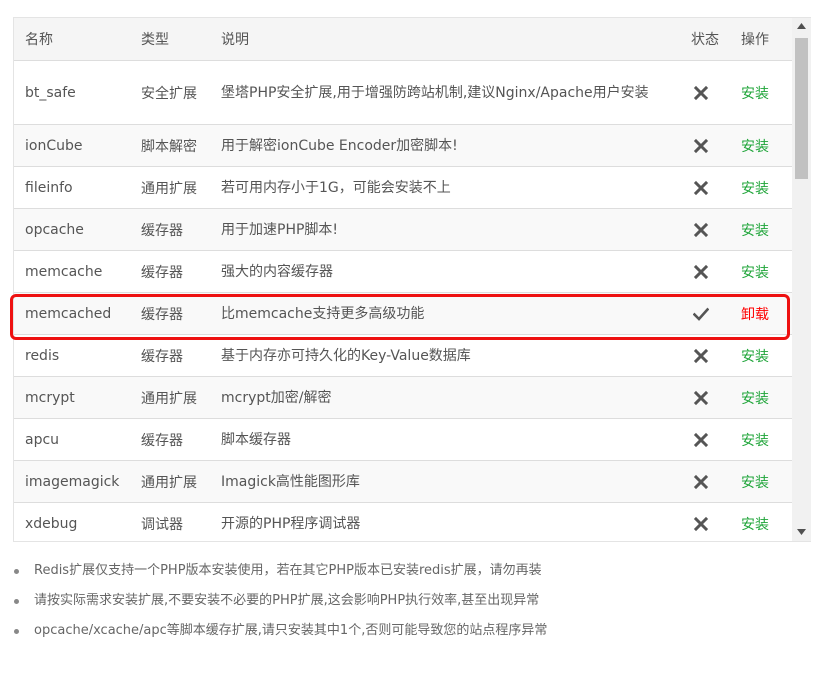 The width and height of the screenshot is (814, 682). I want to click on extension-type: 脚本解密, so click(170, 145).